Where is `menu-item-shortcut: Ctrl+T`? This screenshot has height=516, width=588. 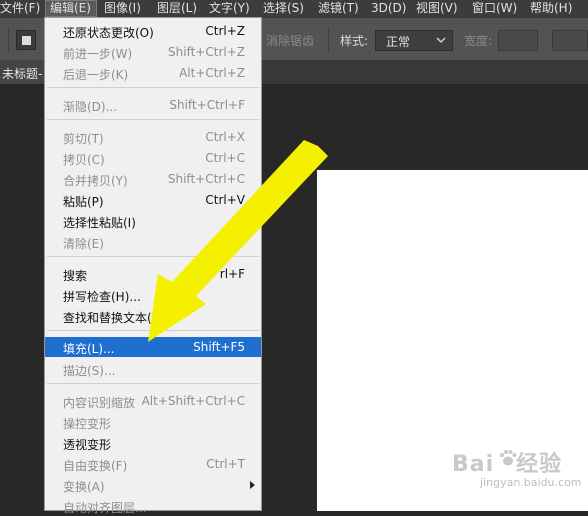 menu-item-shortcut: Ctrl+T is located at coordinates (225, 464).